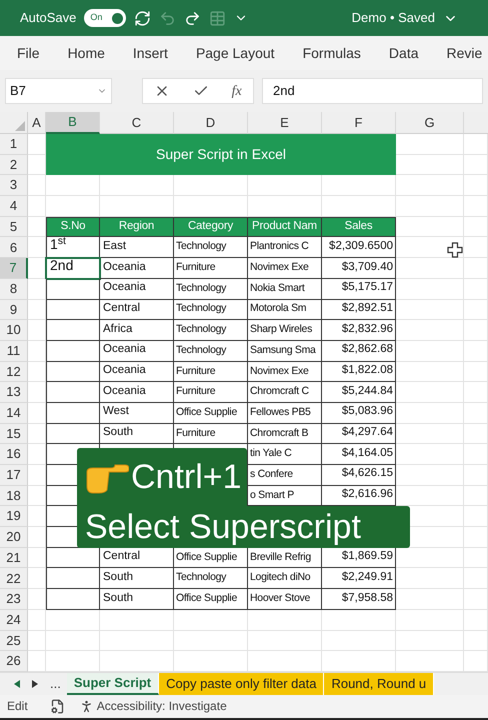 This screenshot has height=720, width=488. I want to click on table-cell: $2,309.6500, so click(359, 247).